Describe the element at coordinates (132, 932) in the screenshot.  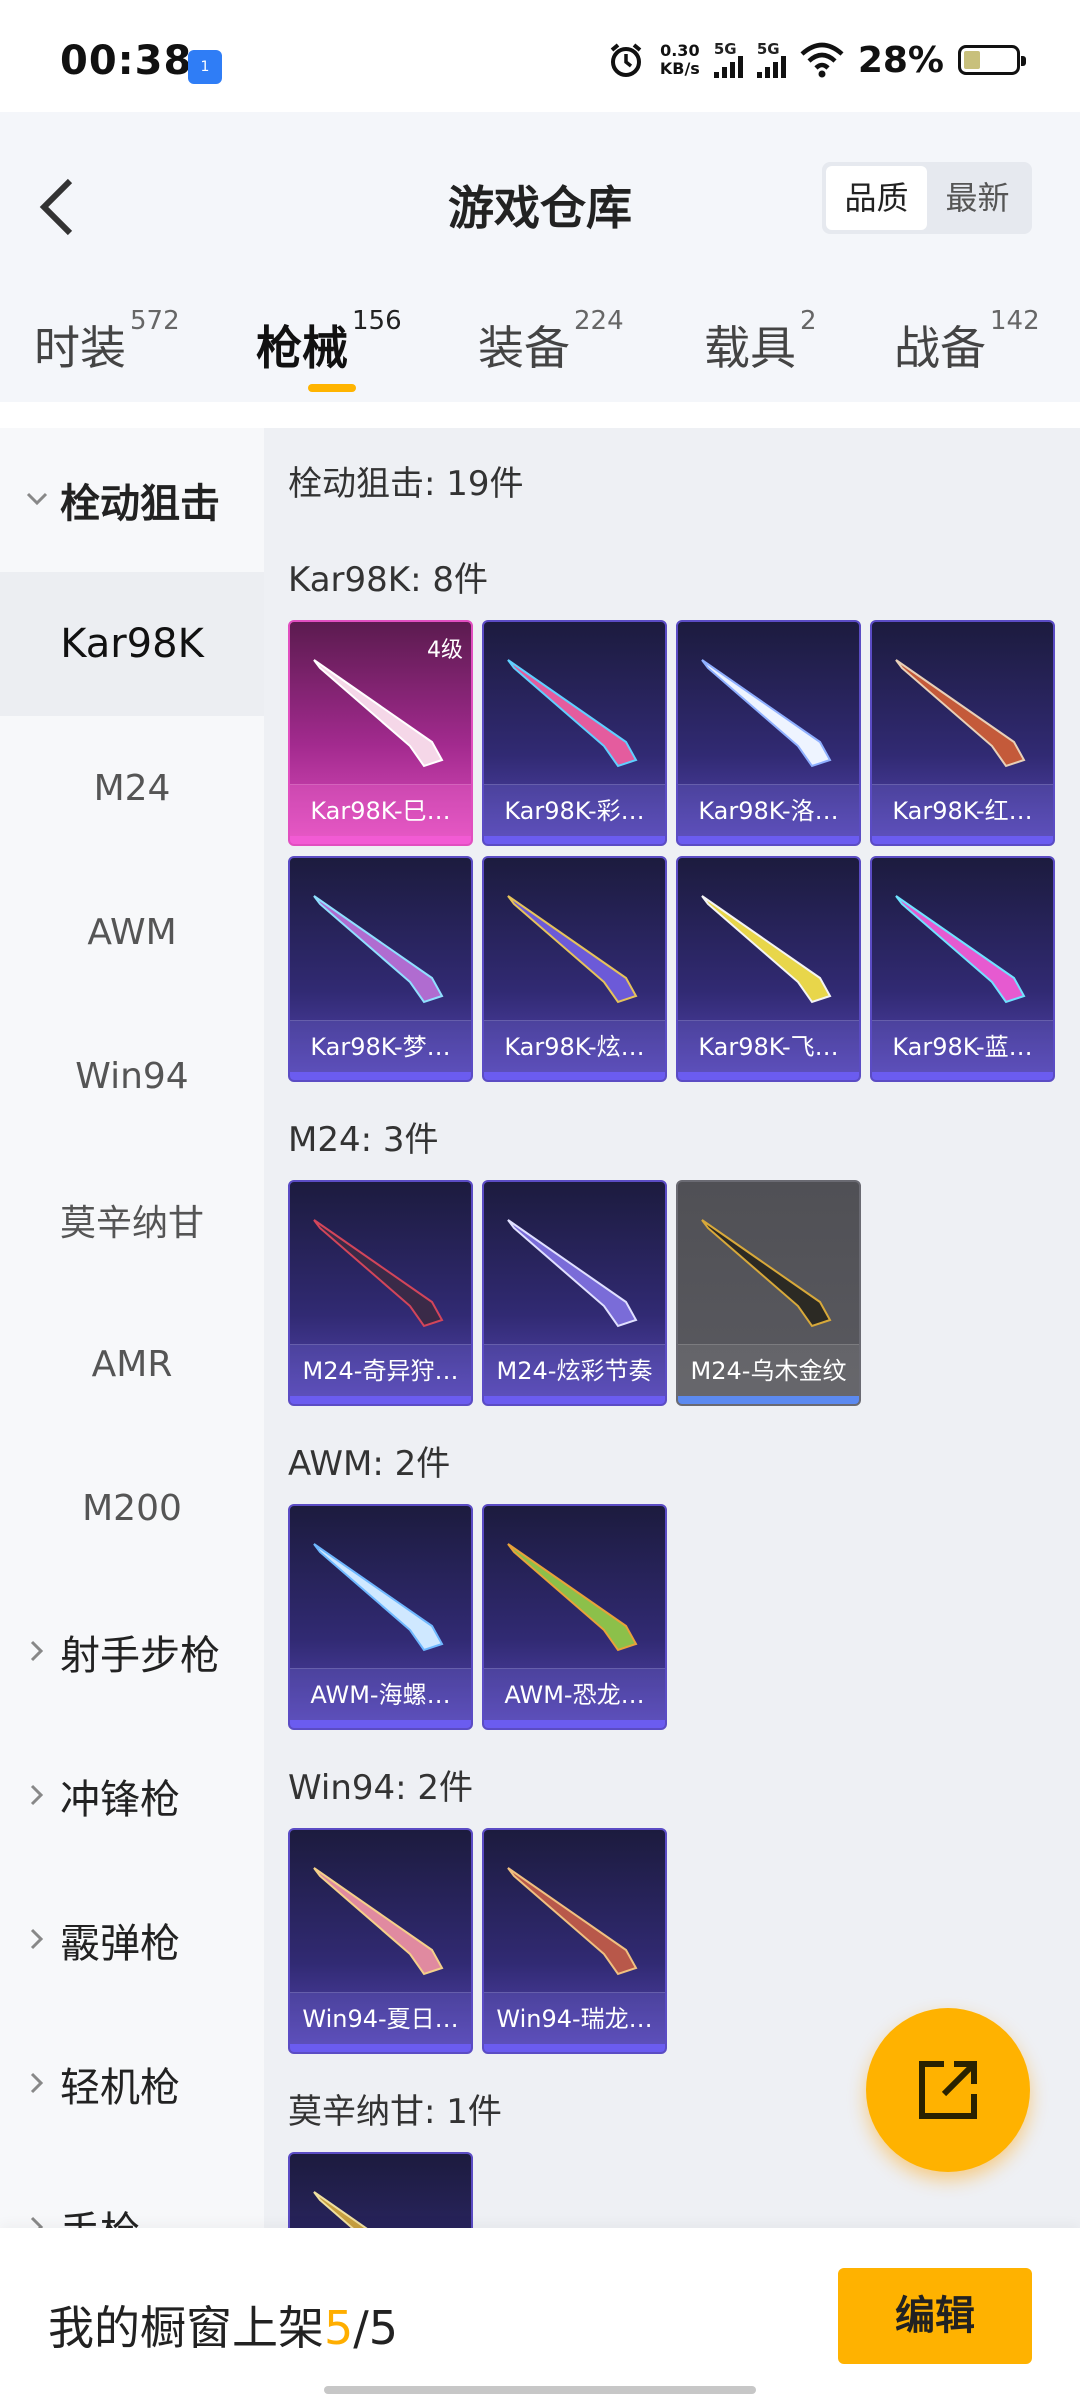
I see `sidebar-item-awm: AWM` at that location.